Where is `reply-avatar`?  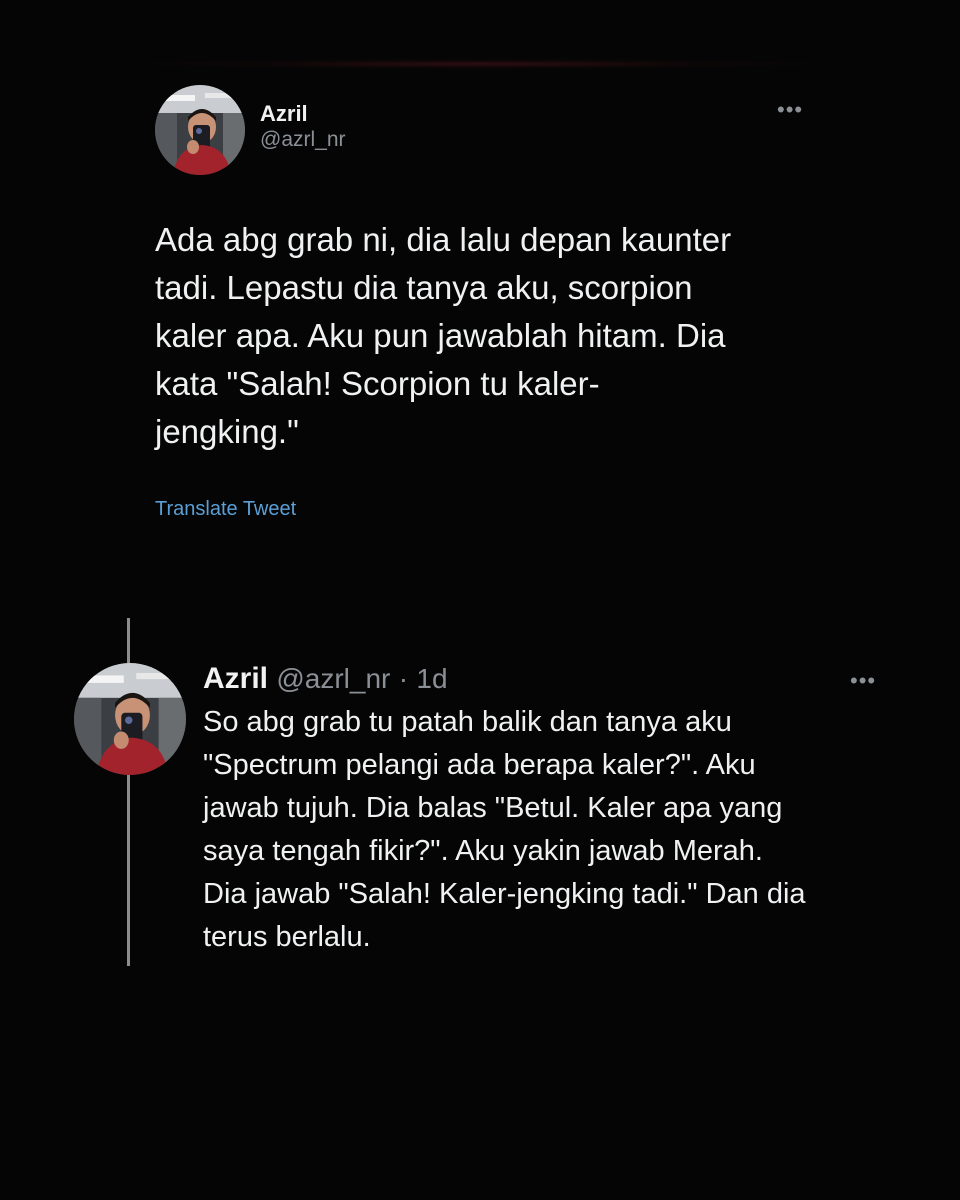
reply-avatar is located at coordinates (130, 719).